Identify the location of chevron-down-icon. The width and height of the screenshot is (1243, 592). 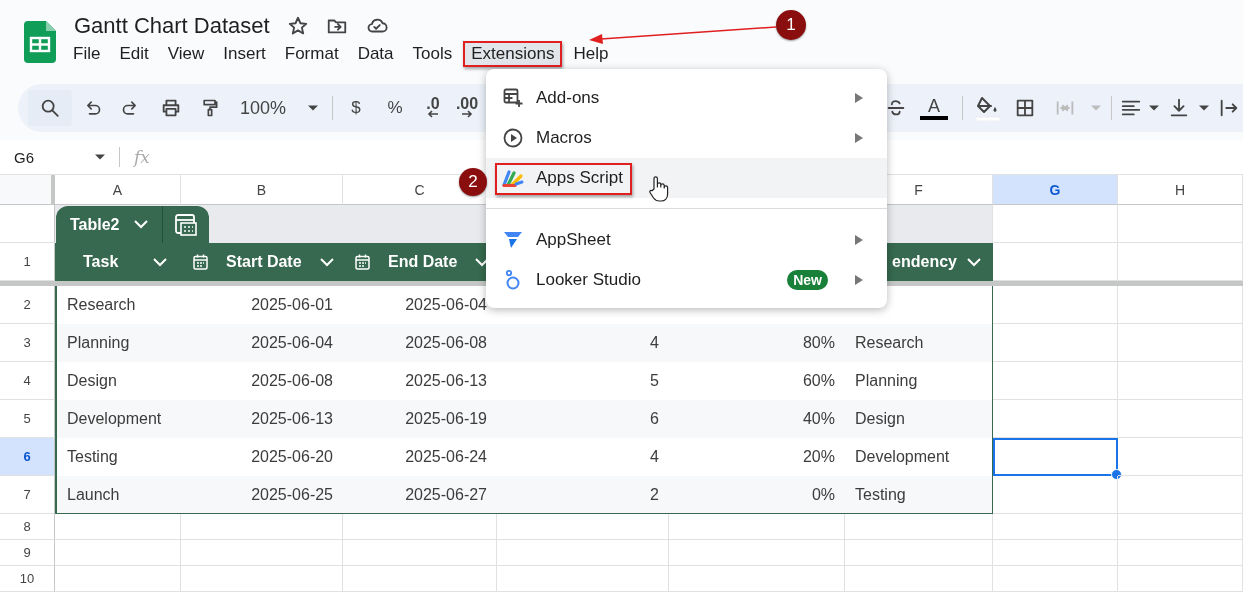
(974, 262).